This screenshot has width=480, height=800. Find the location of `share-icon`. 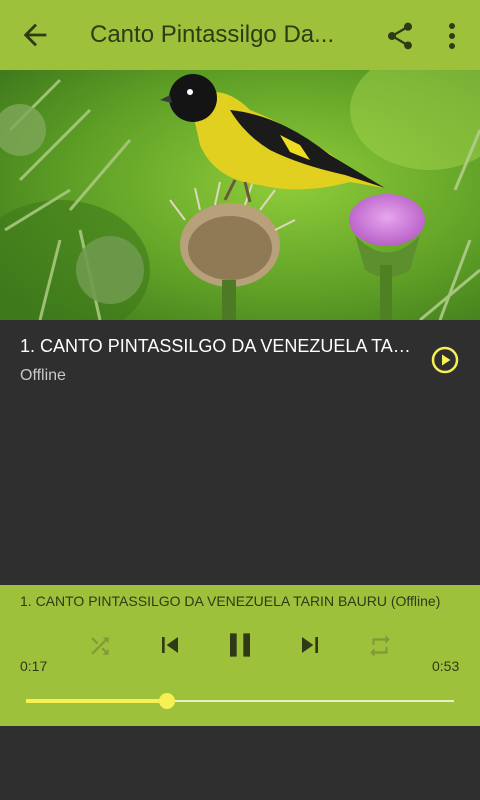

share-icon is located at coordinates (400, 36).